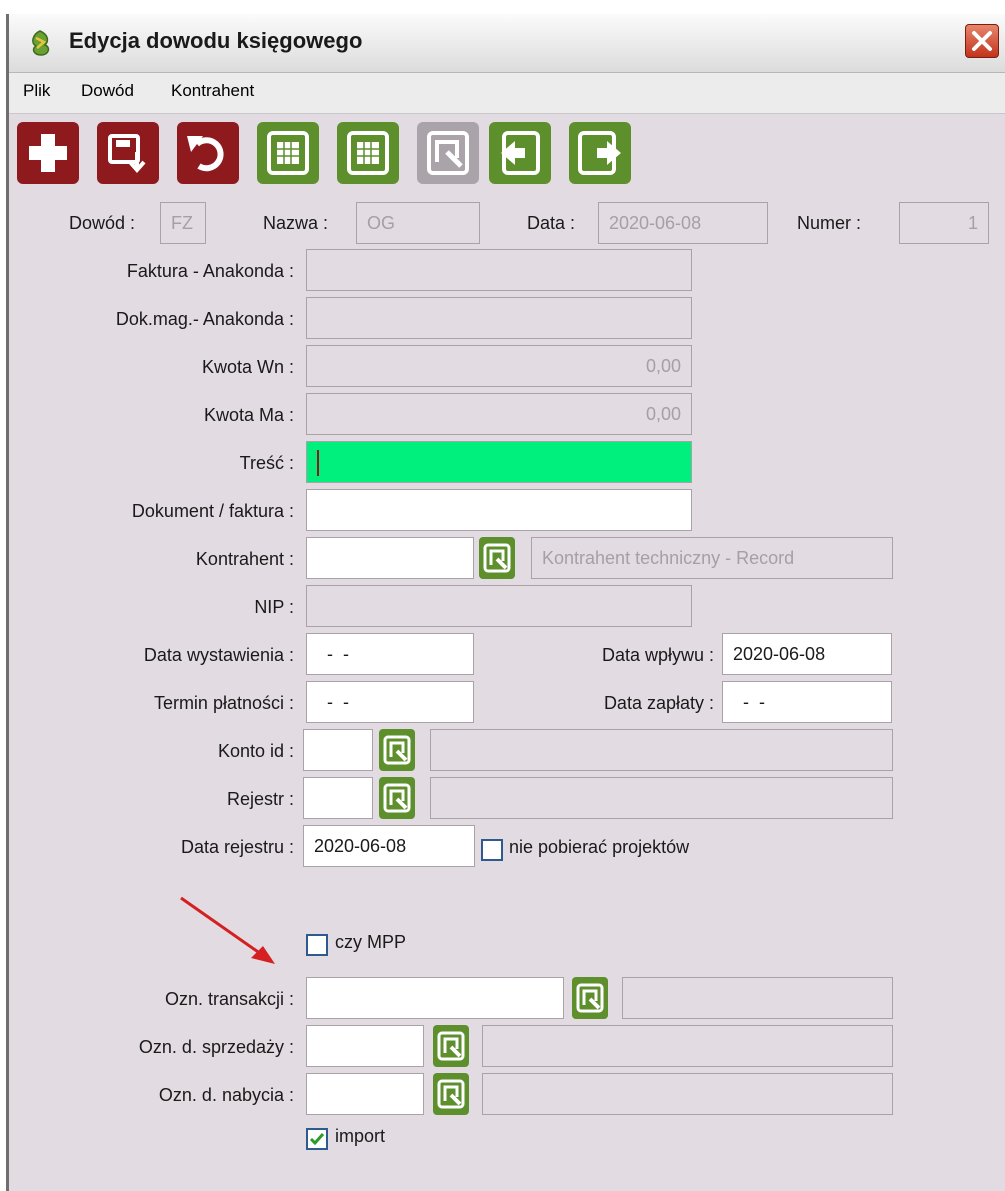 This screenshot has width=1005, height=1191. Describe the element at coordinates (237, 847) in the screenshot. I see `data-rejestru-label: Data rejestru :` at that location.